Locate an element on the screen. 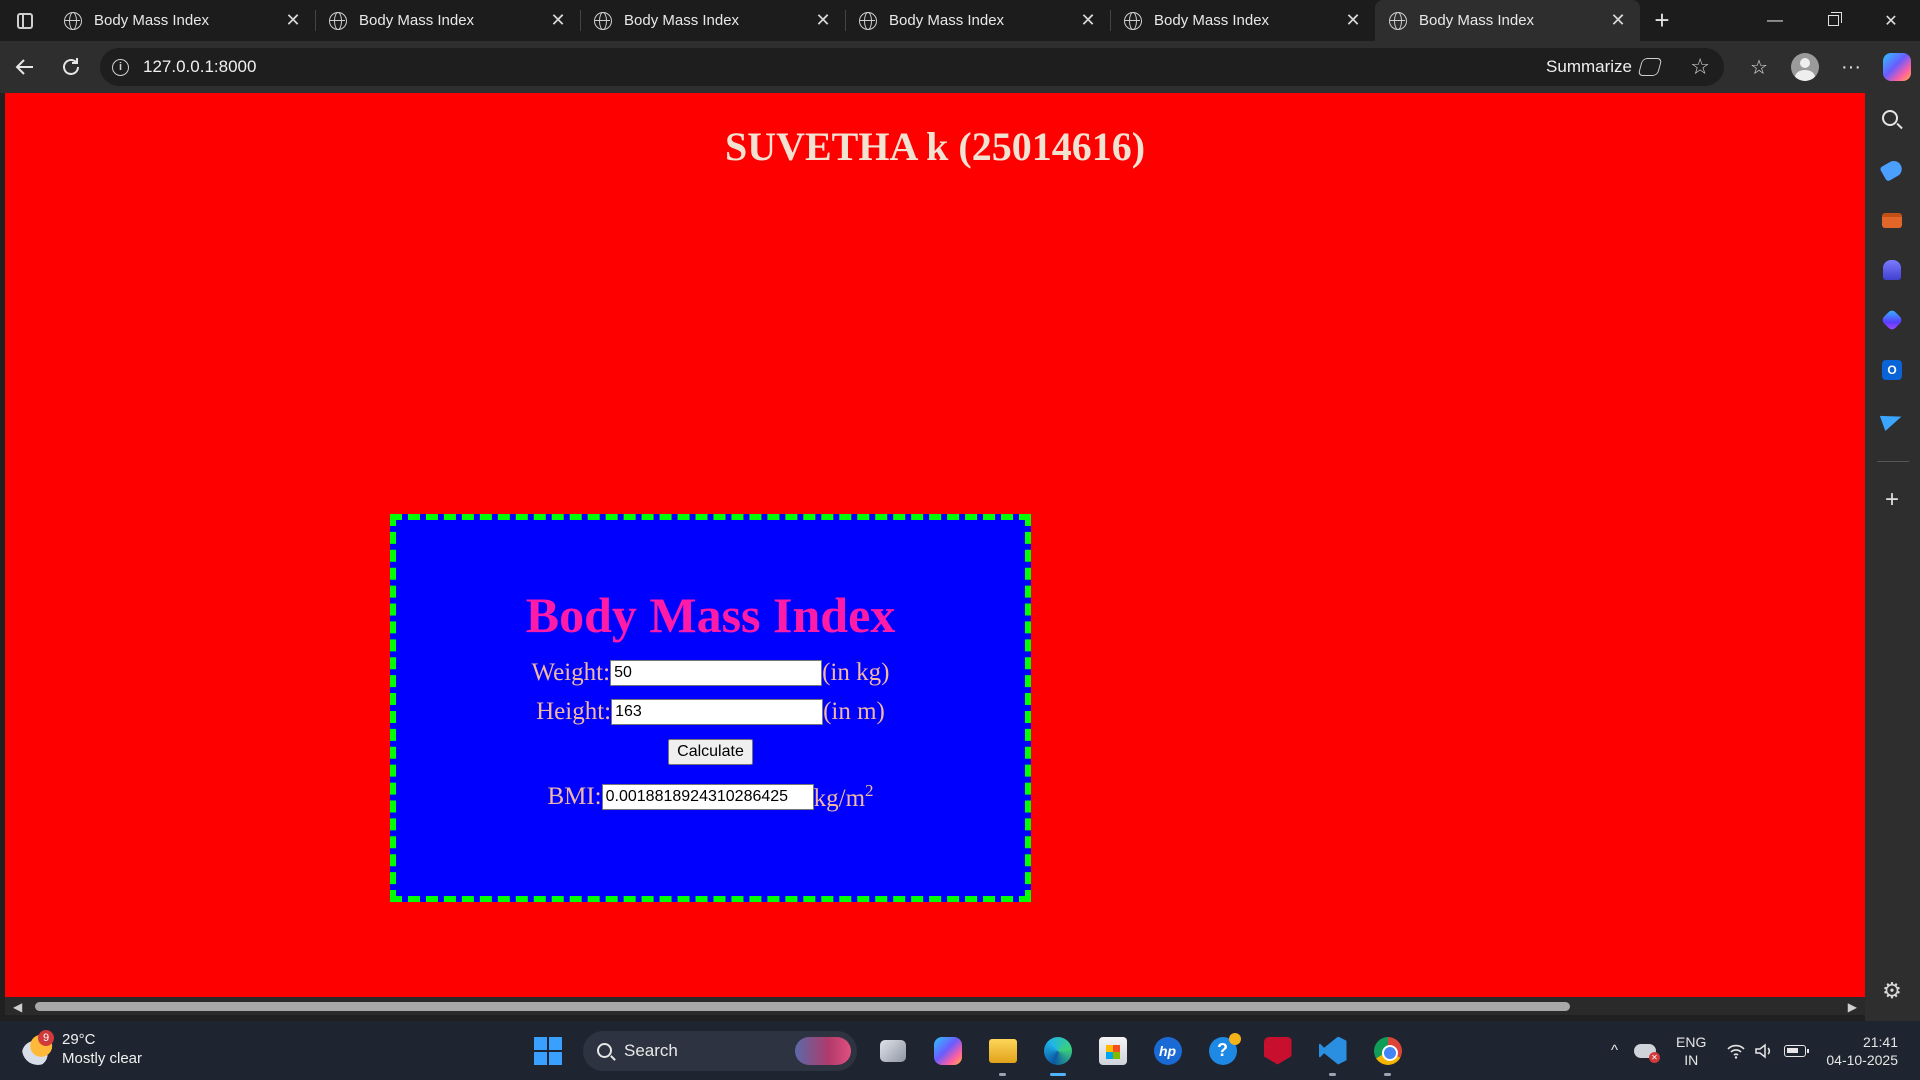 The width and height of the screenshot is (1920, 1080). chrome-app is located at coordinates (1387, 1050).